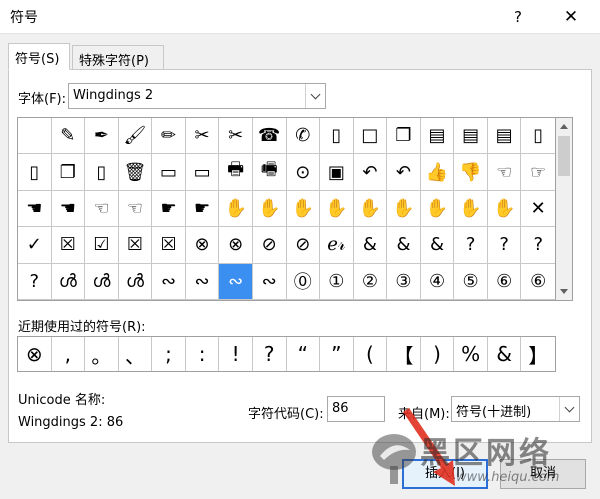 Image resolution: width=600 pixels, height=499 pixels. What do you see at coordinates (337, 172) in the screenshot?
I see `symbol-cell: ▣` at bounding box center [337, 172].